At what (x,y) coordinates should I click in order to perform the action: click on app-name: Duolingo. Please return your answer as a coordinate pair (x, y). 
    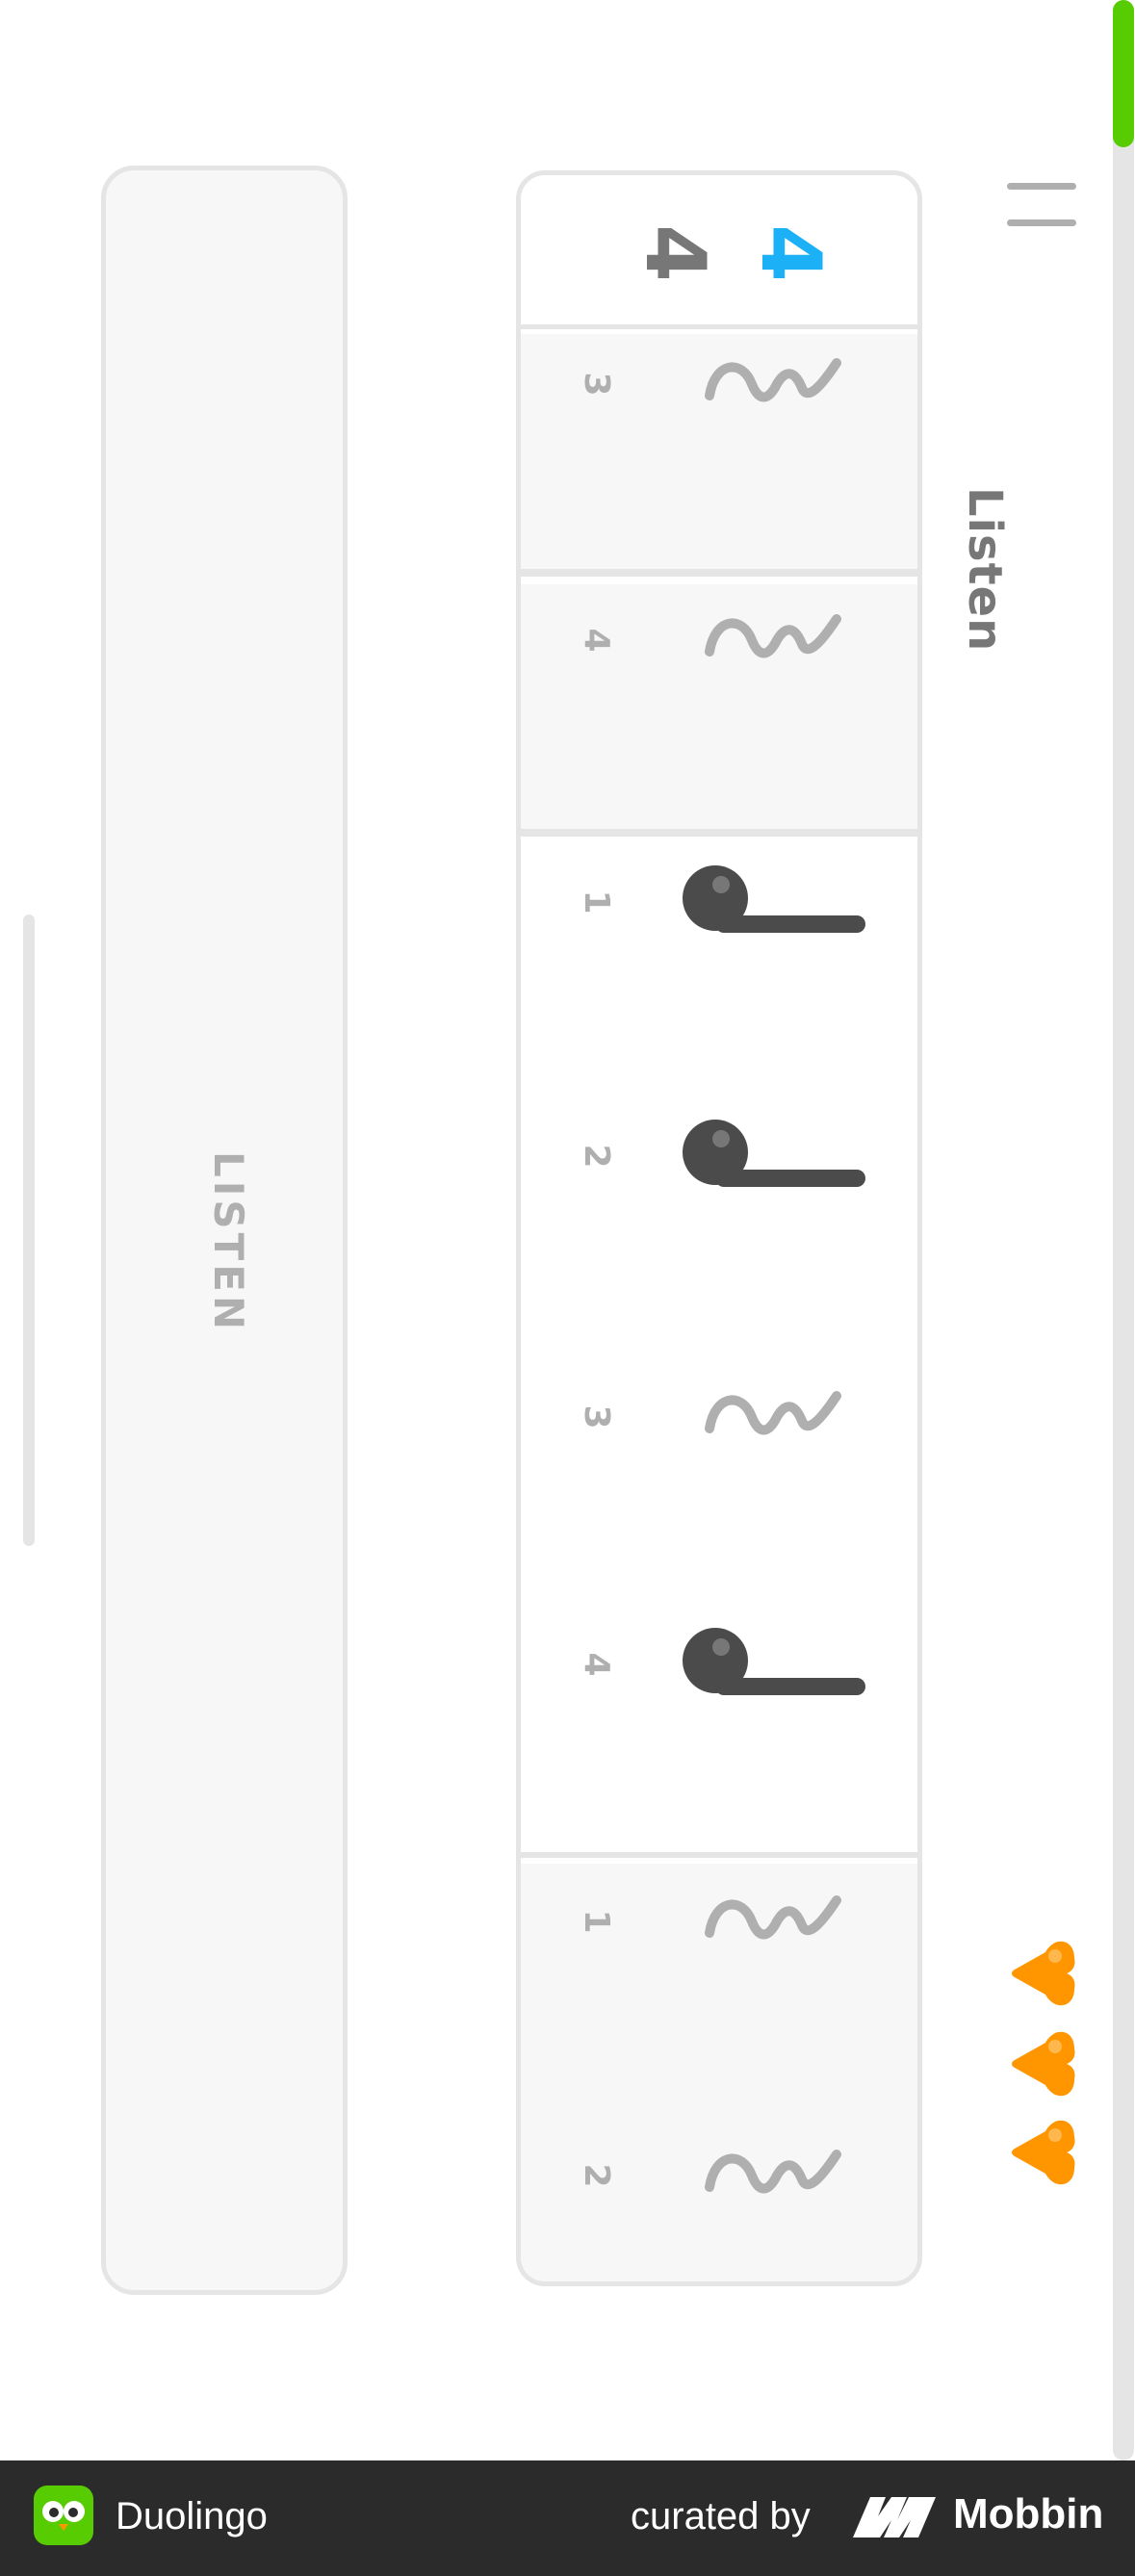
    Looking at the image, I should click on (192, 2516).